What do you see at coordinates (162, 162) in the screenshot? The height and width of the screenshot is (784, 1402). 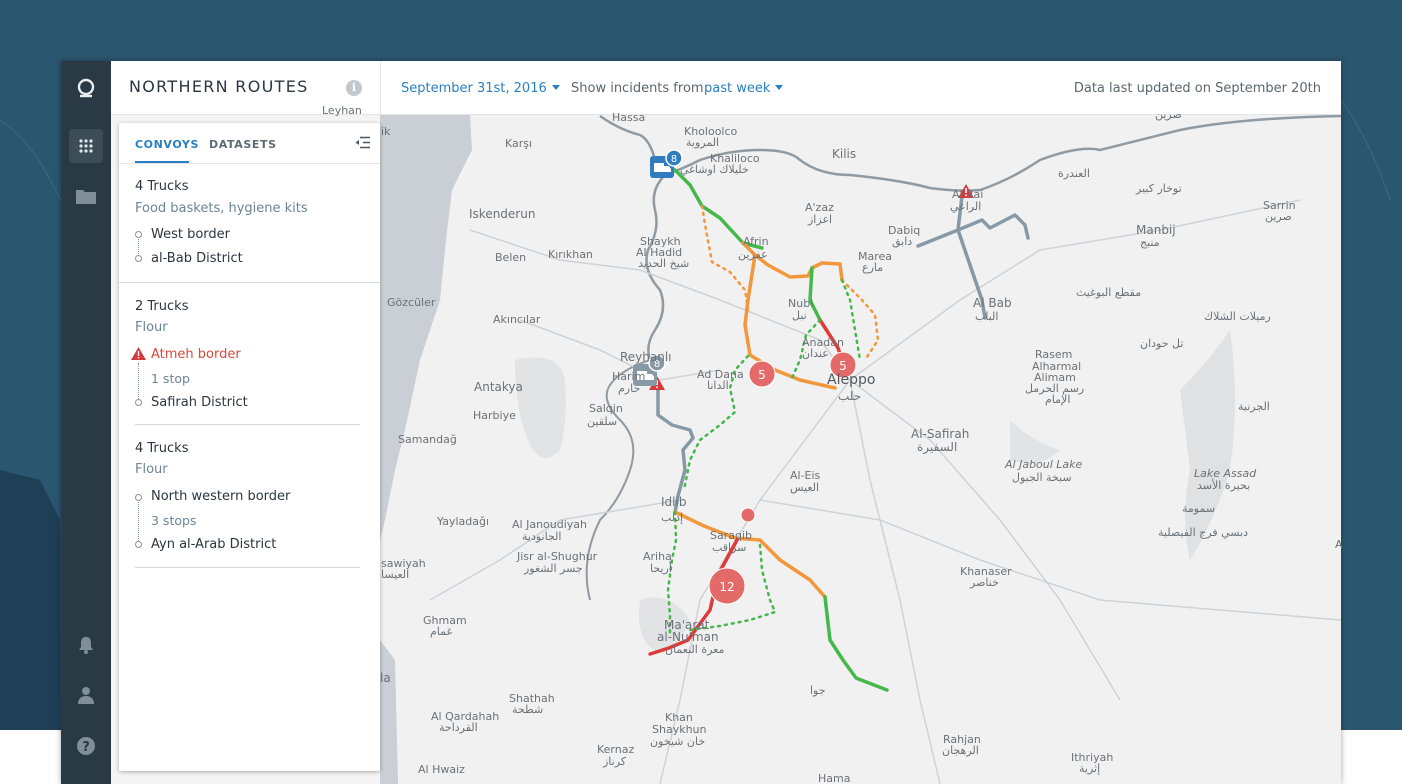 I see `active-tab-indicator` at bounding box center [162, 162].